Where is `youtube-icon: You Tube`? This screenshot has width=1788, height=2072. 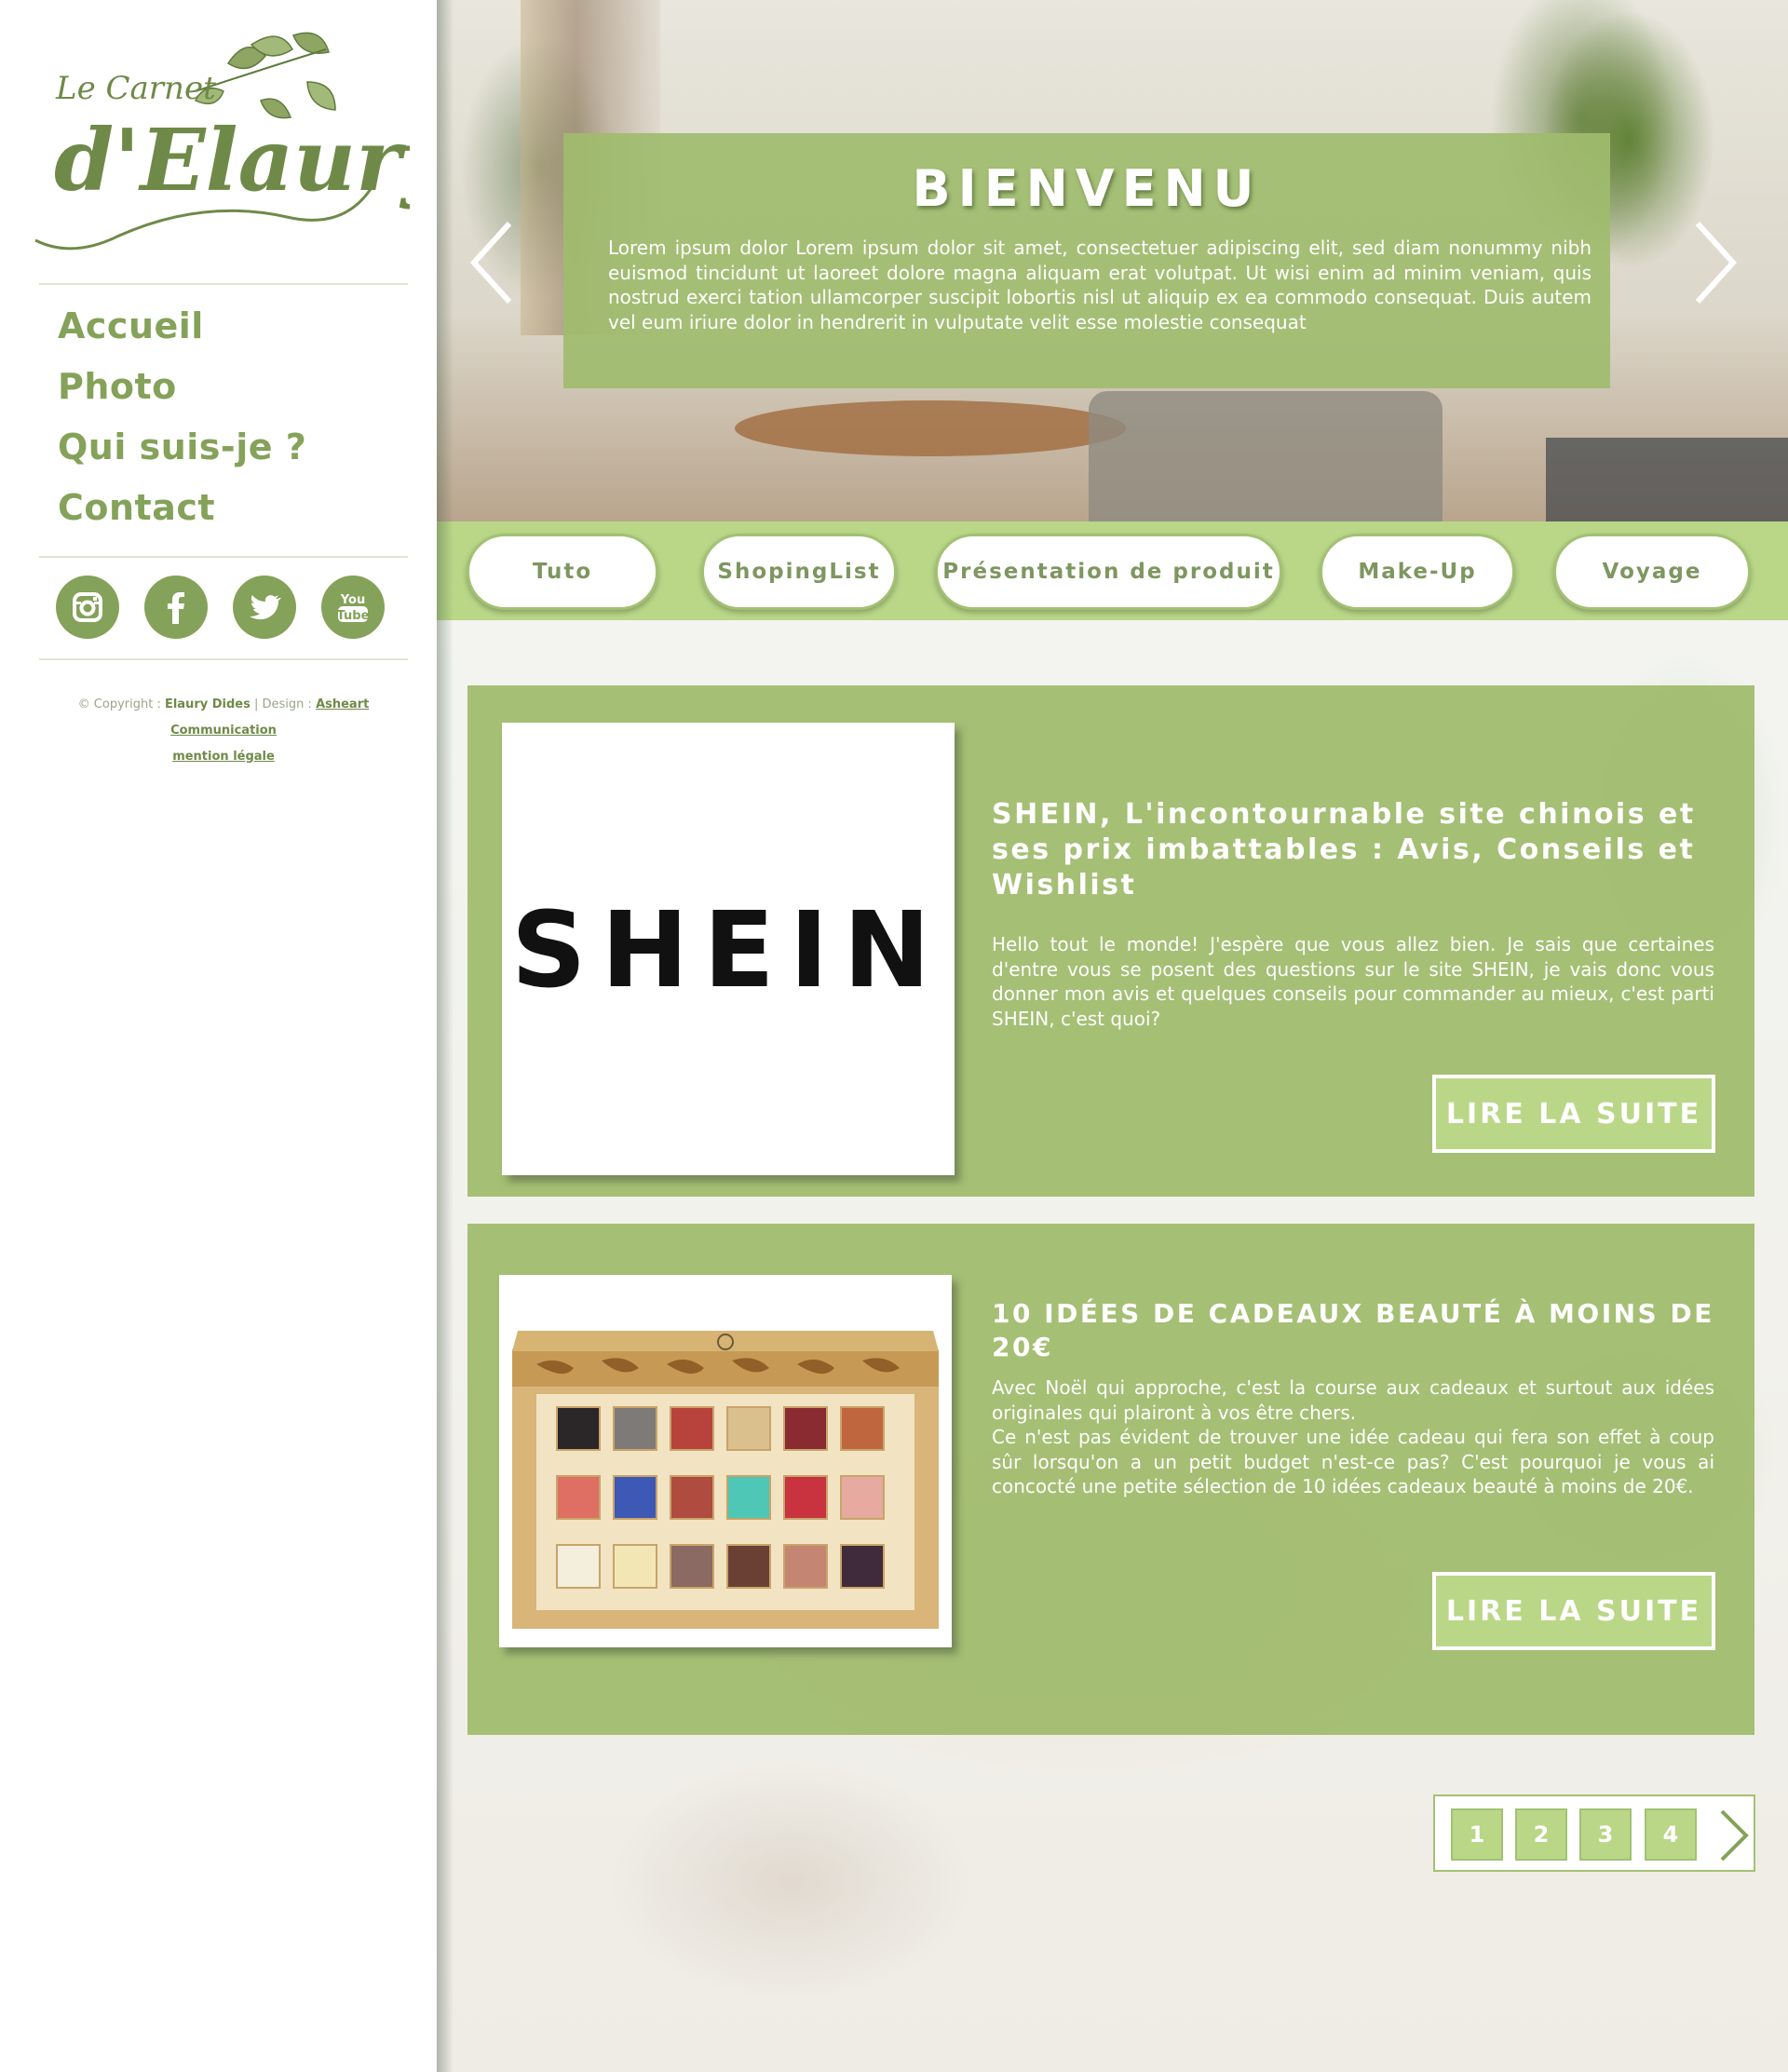 youtube-icon: You Tube is located at coordinates (353, 607).